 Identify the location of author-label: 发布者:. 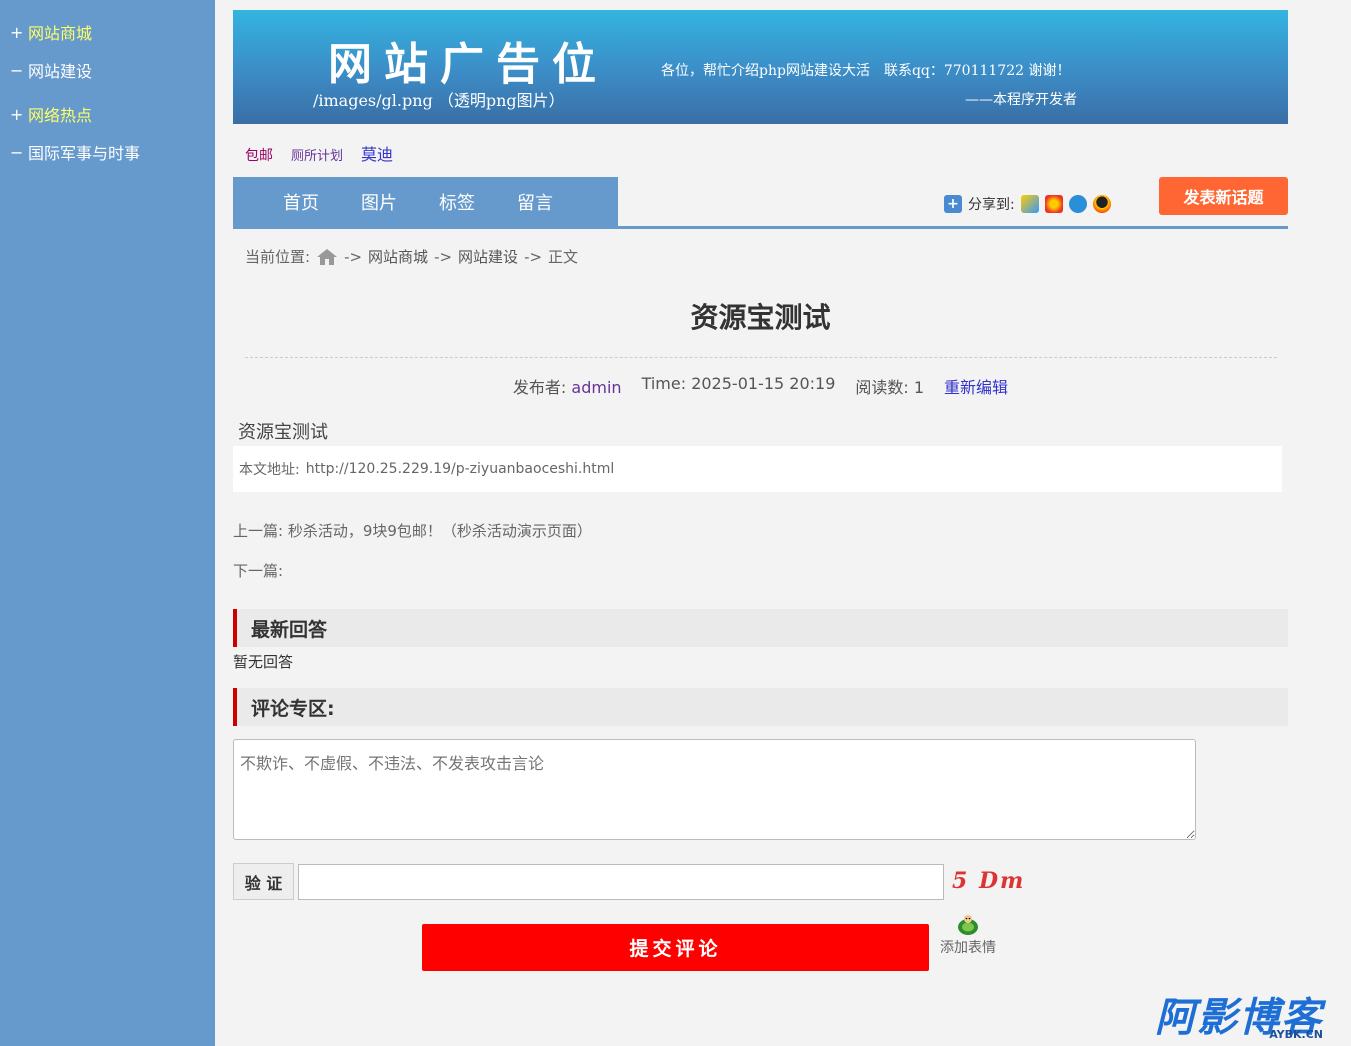
(539, 387).